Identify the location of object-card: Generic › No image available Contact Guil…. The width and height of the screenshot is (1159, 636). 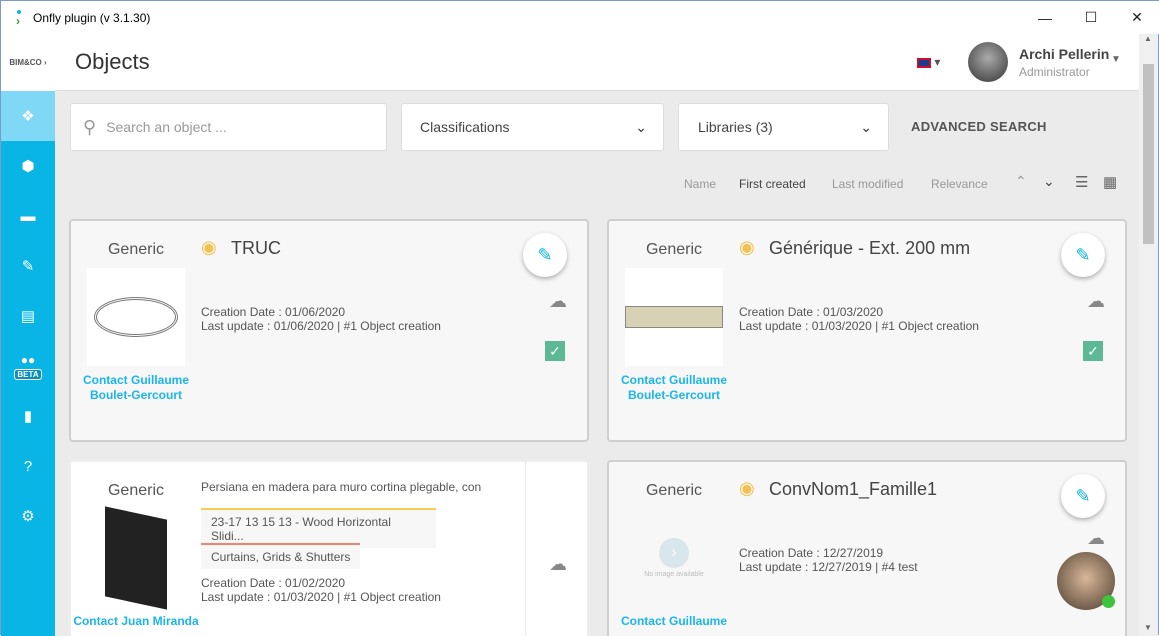
(867, 548).